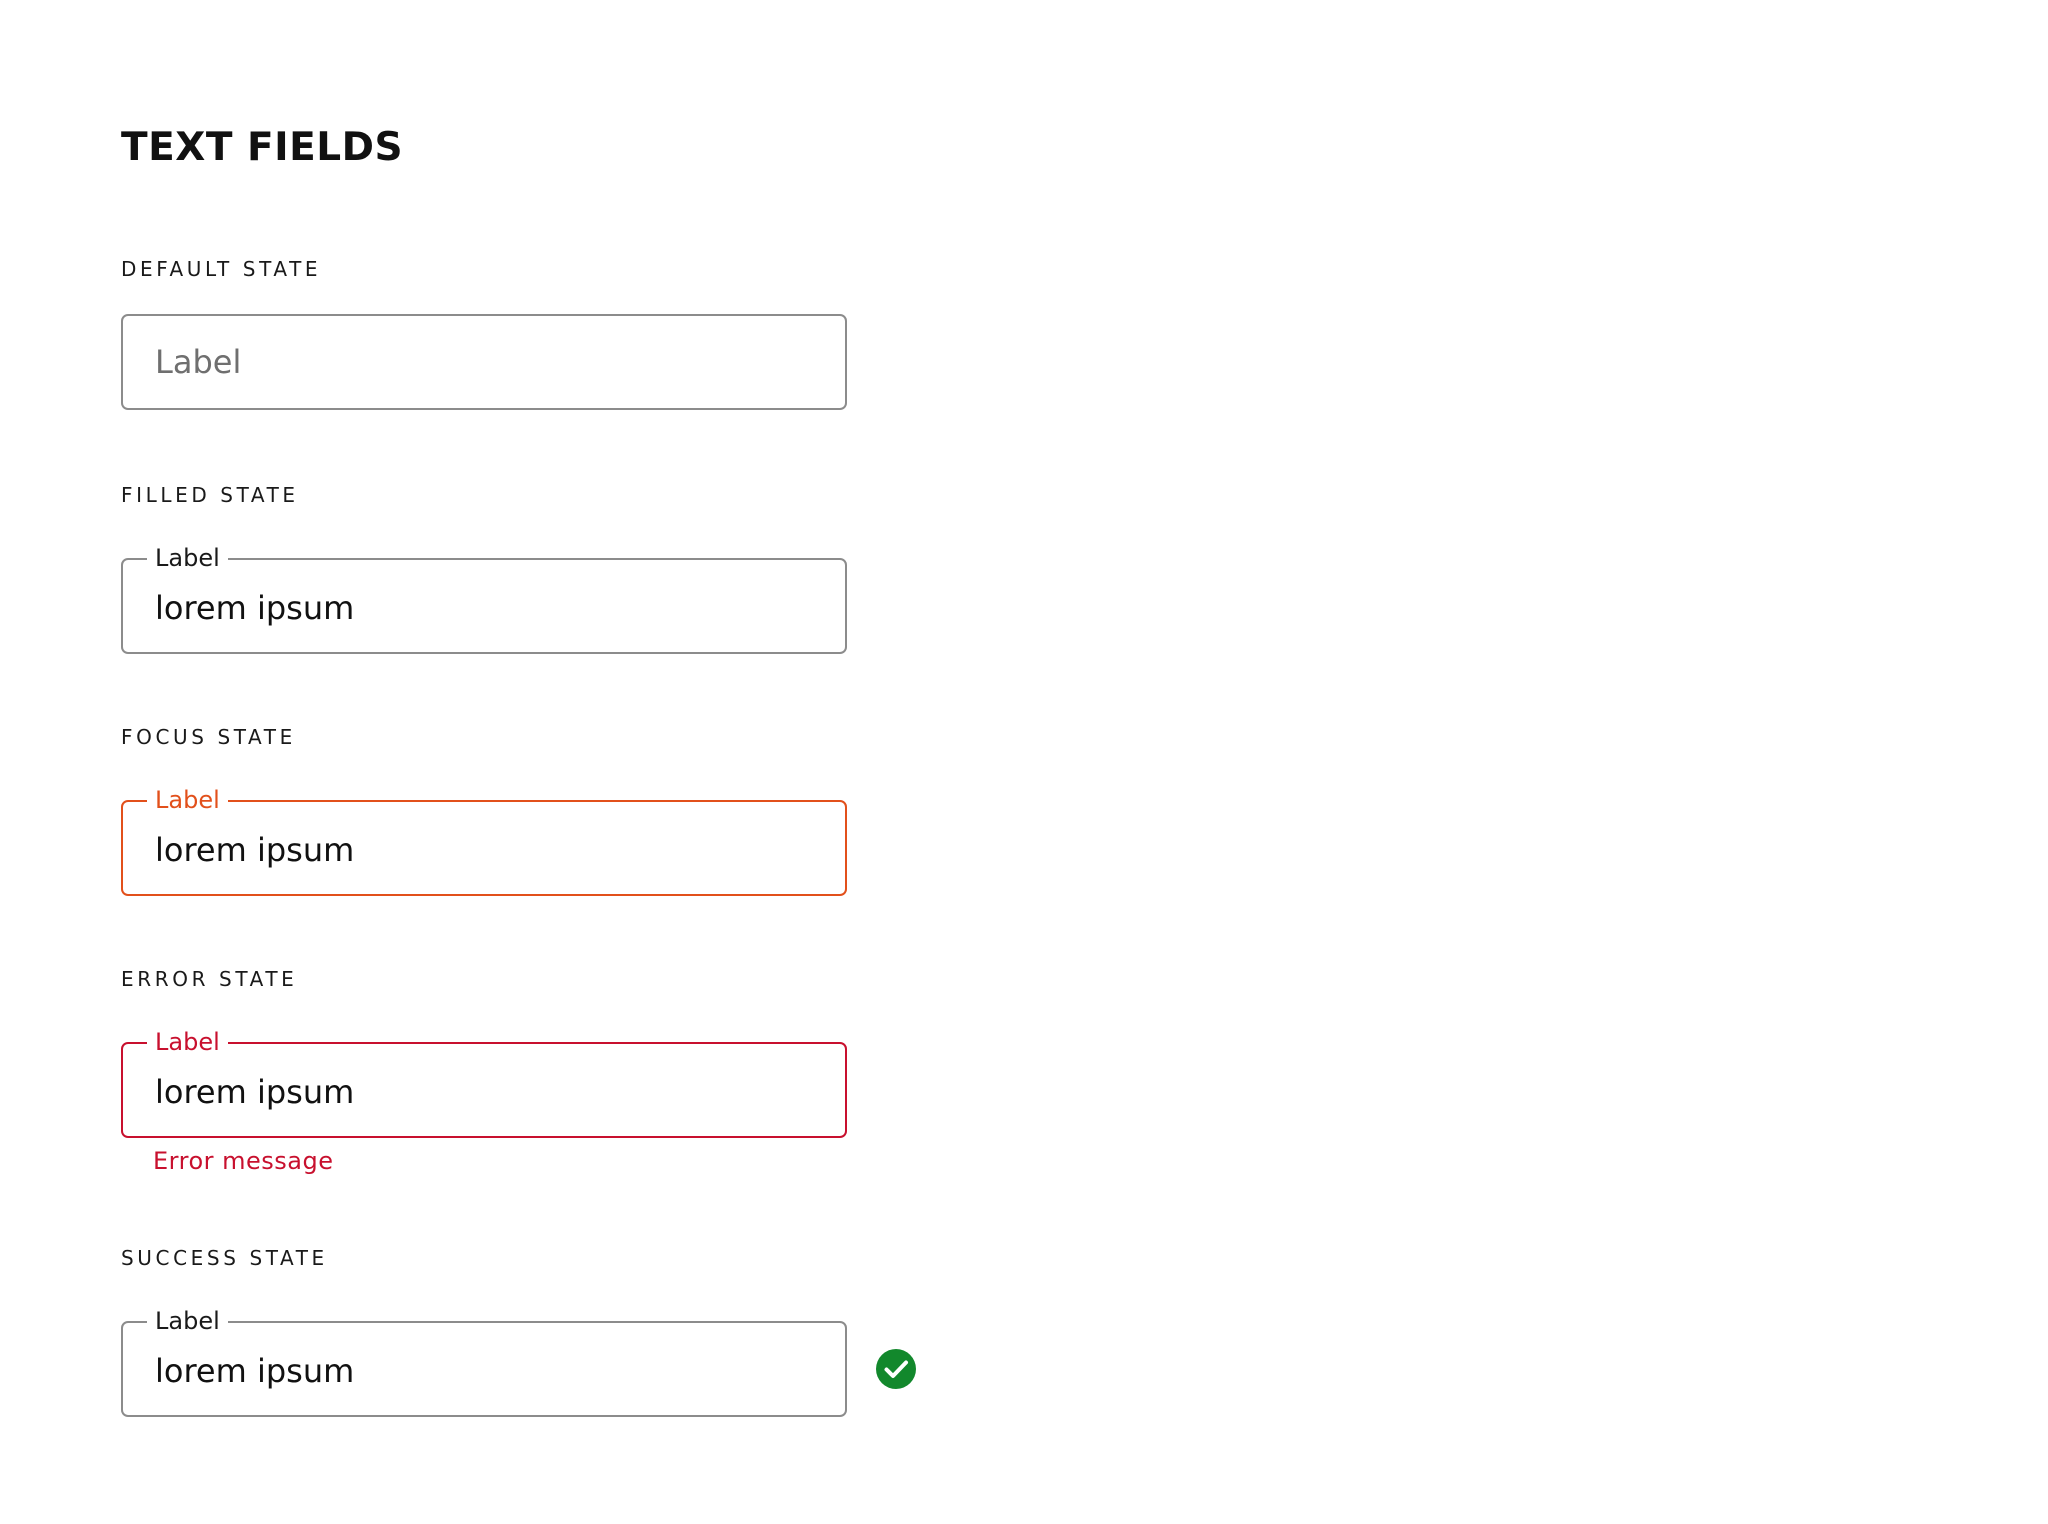  Describe the element at coordinates (262, 147) in the screenshot. I see `page-title: TEXT FIELDS` at that location.